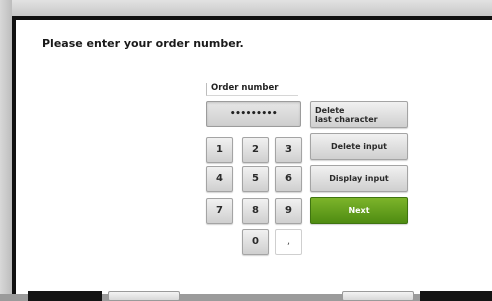 The image size is (492, 301). I want to click on delete-last-label-line1: Delete, so click(330, 110).